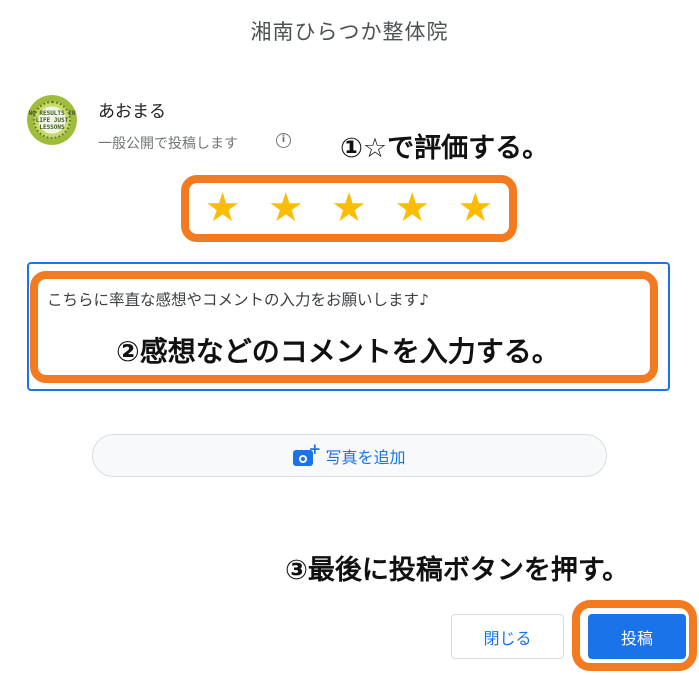 The width and height of the screenshot is (699, 675). What do you see at coordinates (168, 144) in the screenshot?
I see `visibility-note: 一般公開で投稿します` at bounding box center [168, 144].